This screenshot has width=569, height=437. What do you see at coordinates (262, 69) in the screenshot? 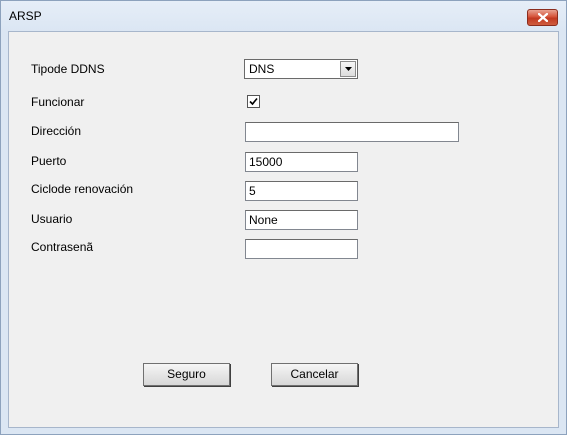
I see `ddns-type-value: DNS` at bounding box center [262, 69].